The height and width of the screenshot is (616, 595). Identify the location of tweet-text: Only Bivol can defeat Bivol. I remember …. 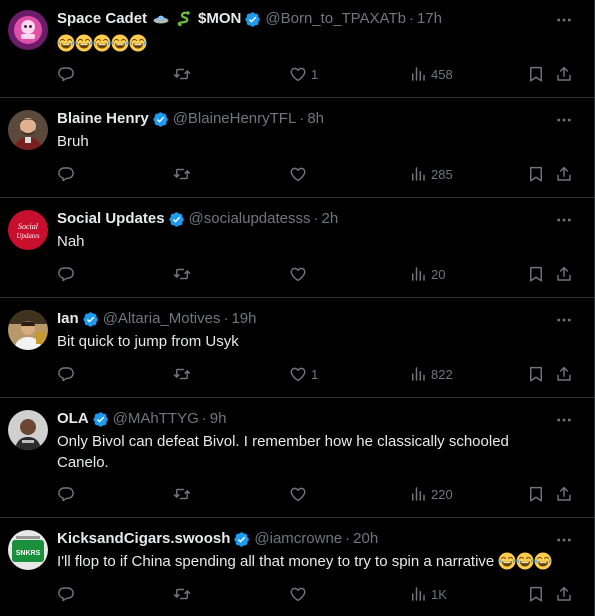
(316, 452).